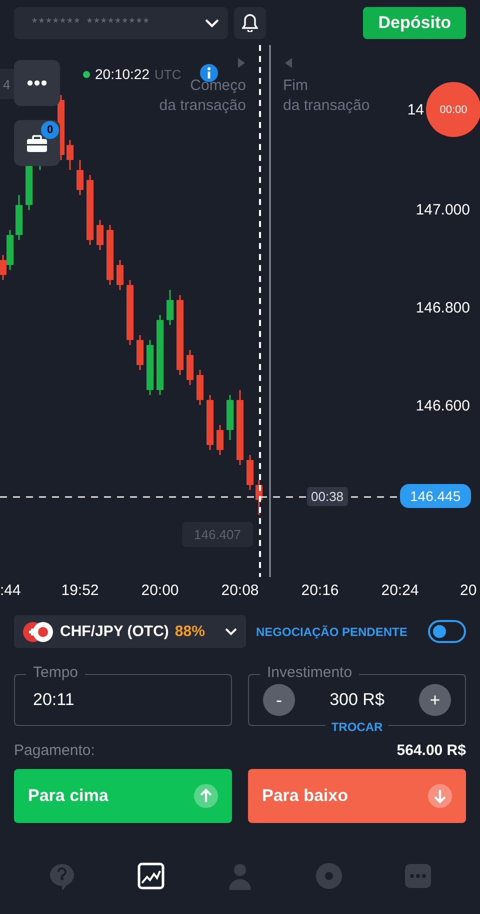 The width and height of the screenshot is (480, 914). I want to click on price-axis-label: 146.800, so click(443, 308).